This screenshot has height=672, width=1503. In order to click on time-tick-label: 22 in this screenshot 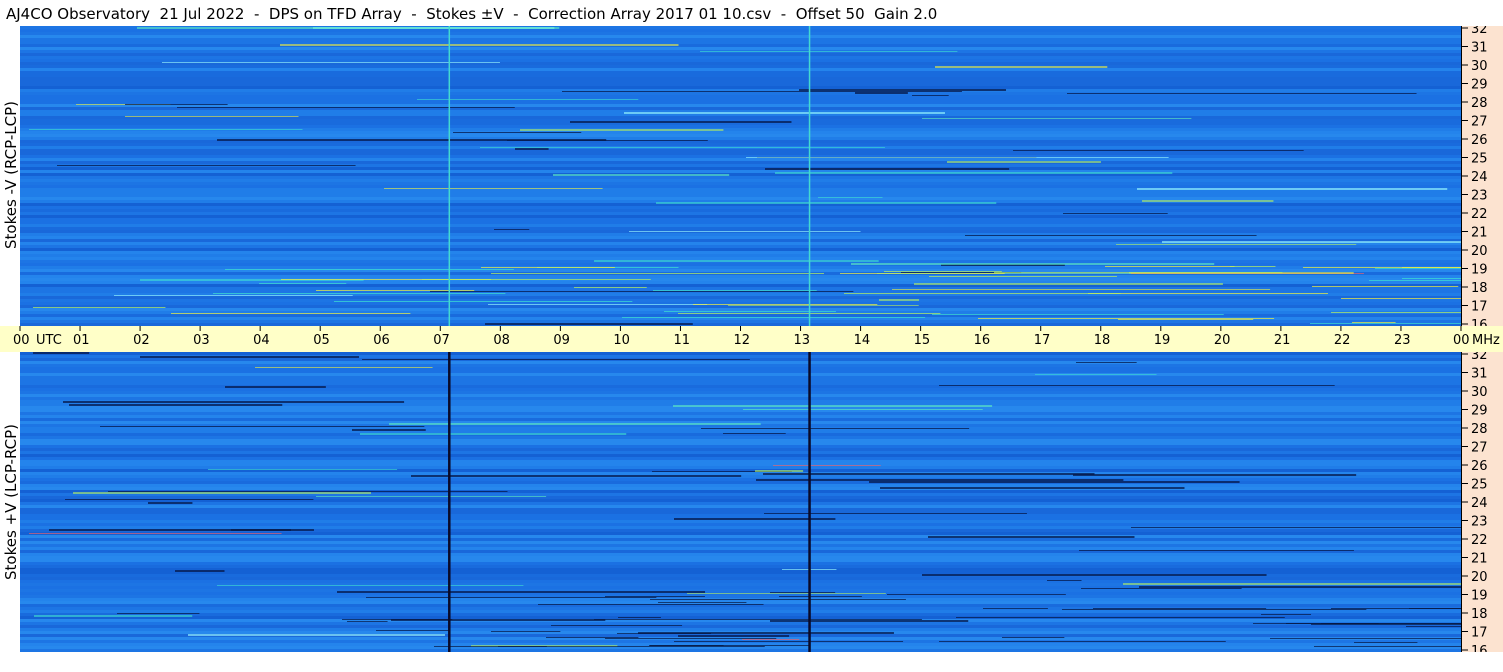, I will do `click(1342, 340)`.